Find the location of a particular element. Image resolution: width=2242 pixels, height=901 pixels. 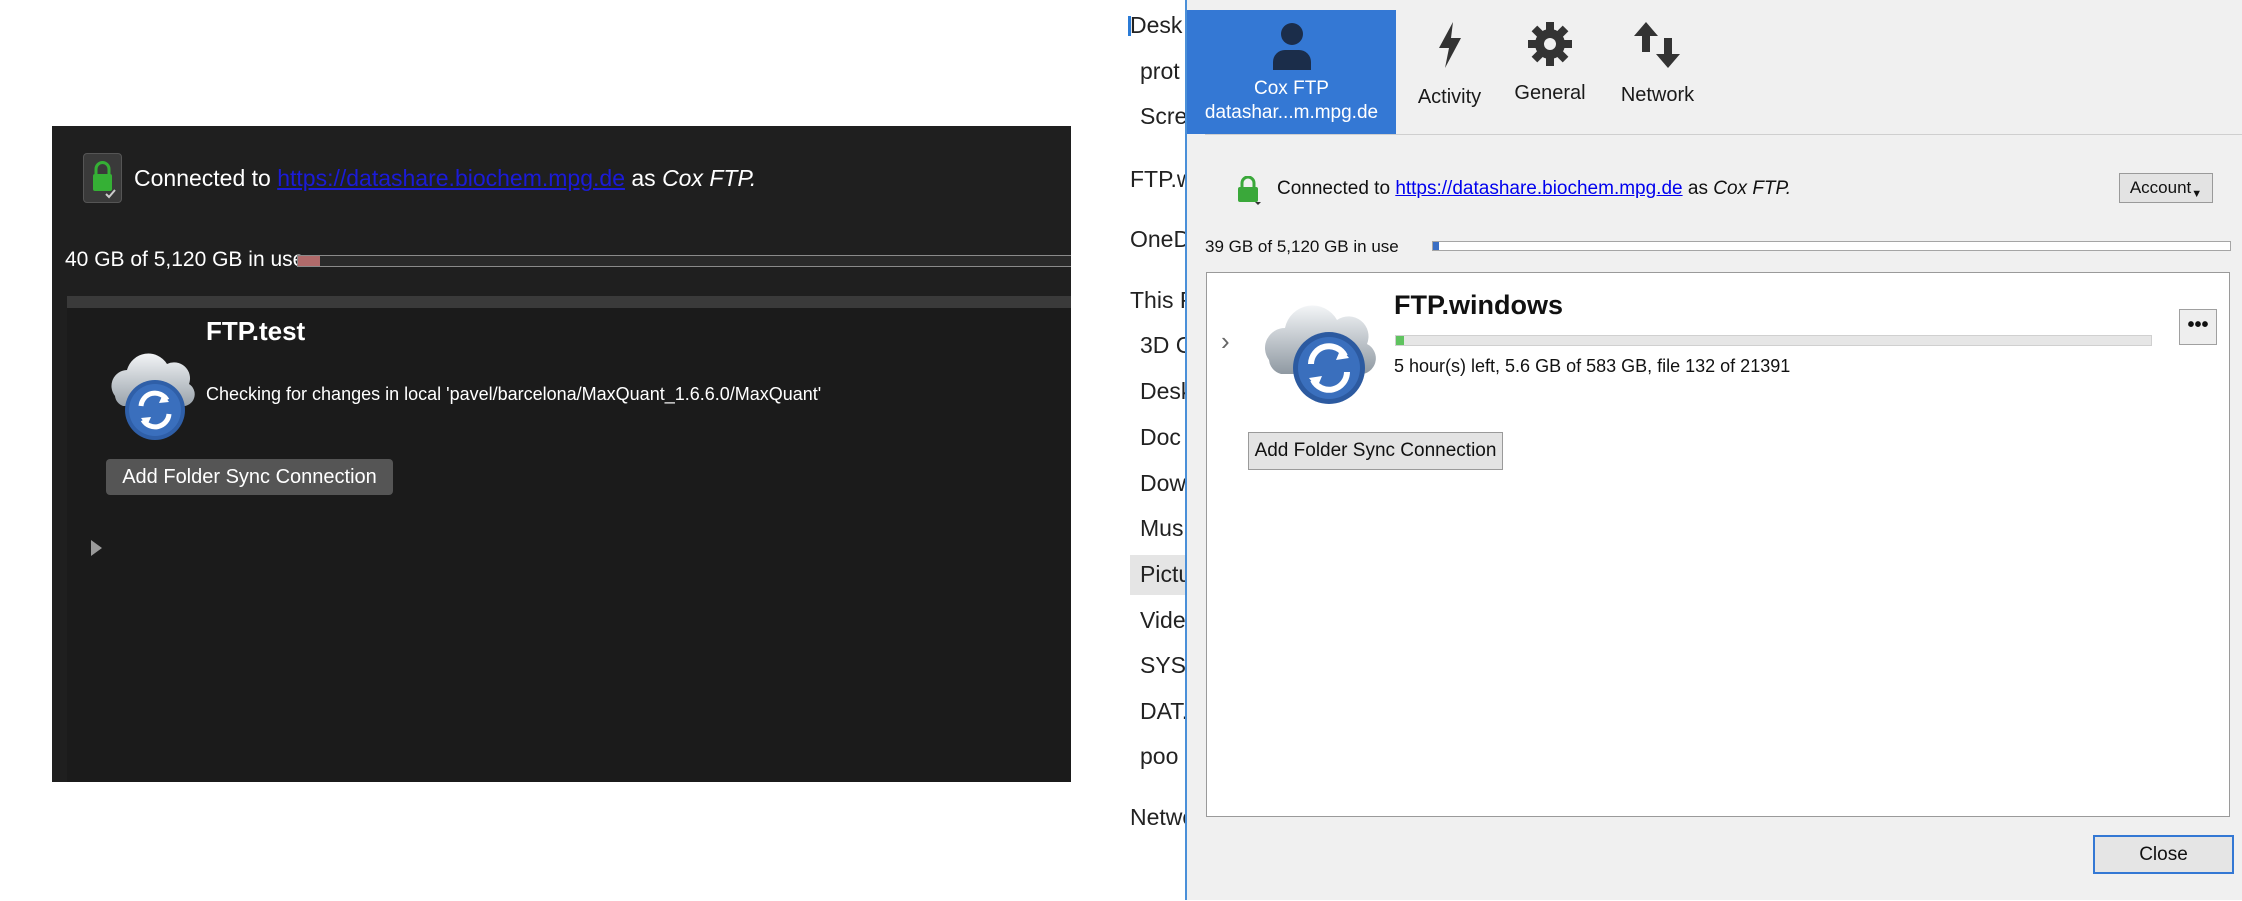

explorer-item: 3D C is located at coordinates (1165, 345).